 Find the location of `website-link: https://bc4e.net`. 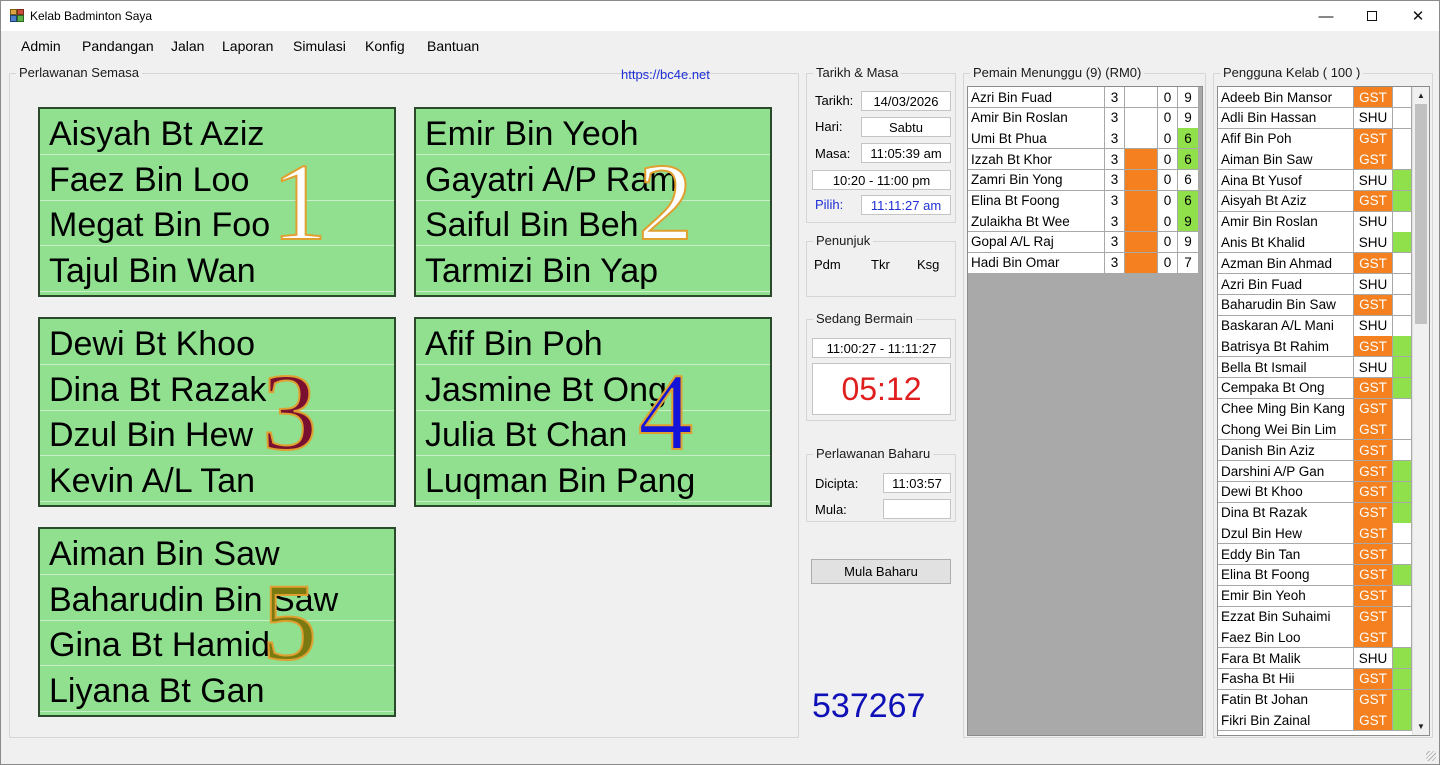

website-link: https://bc4e.net is located at coordinates (665, 74).